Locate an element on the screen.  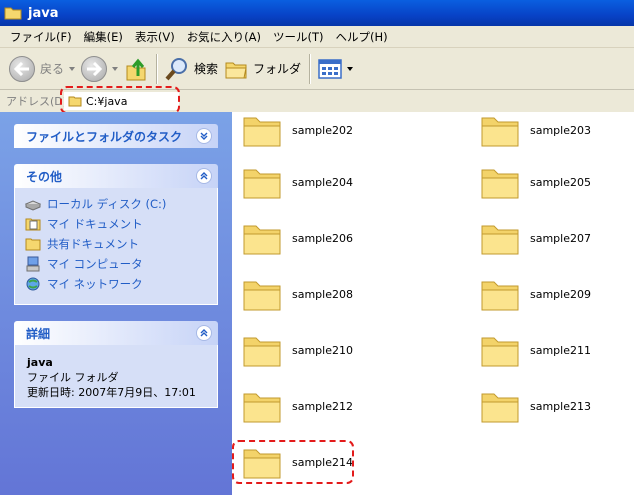
link-shared-documents: 共有ドキュメント is located at coordinates (116, 244).